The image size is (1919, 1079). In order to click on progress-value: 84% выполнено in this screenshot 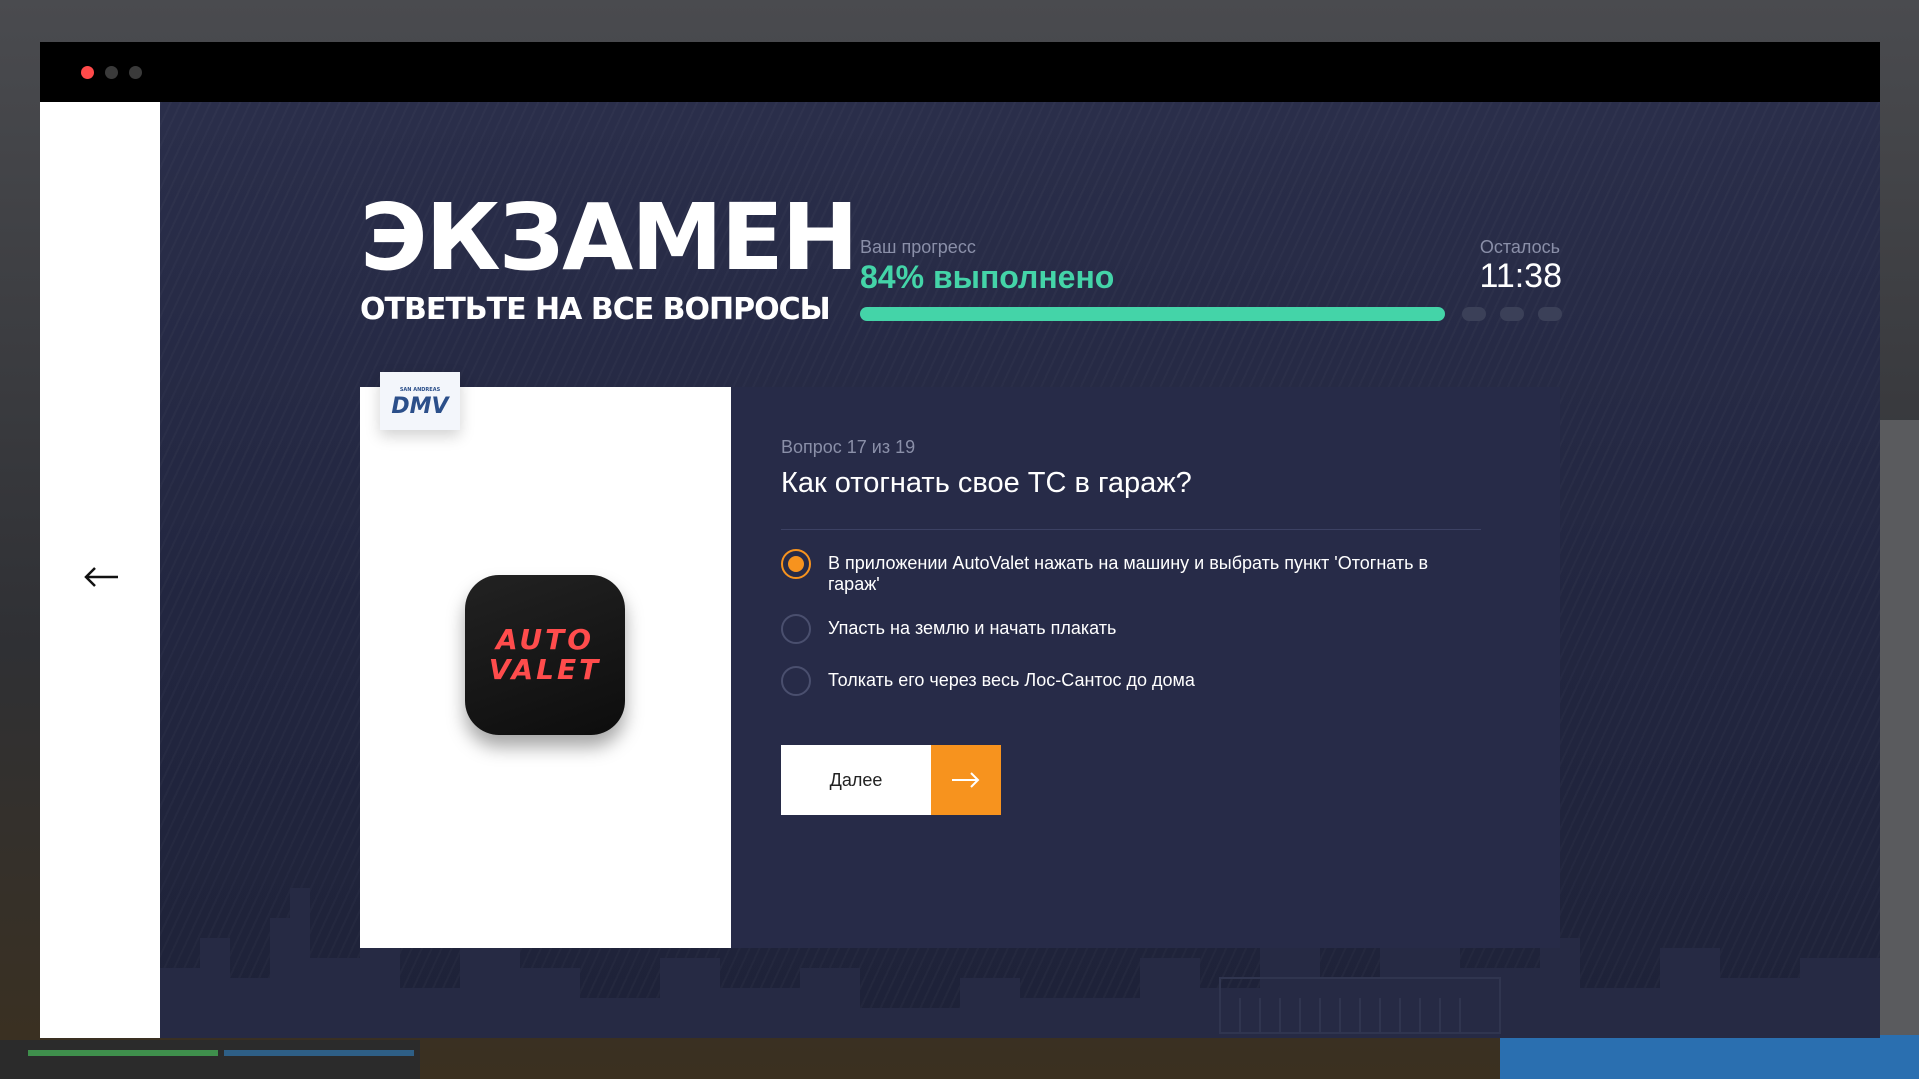, I will do `click(987, 277)`.